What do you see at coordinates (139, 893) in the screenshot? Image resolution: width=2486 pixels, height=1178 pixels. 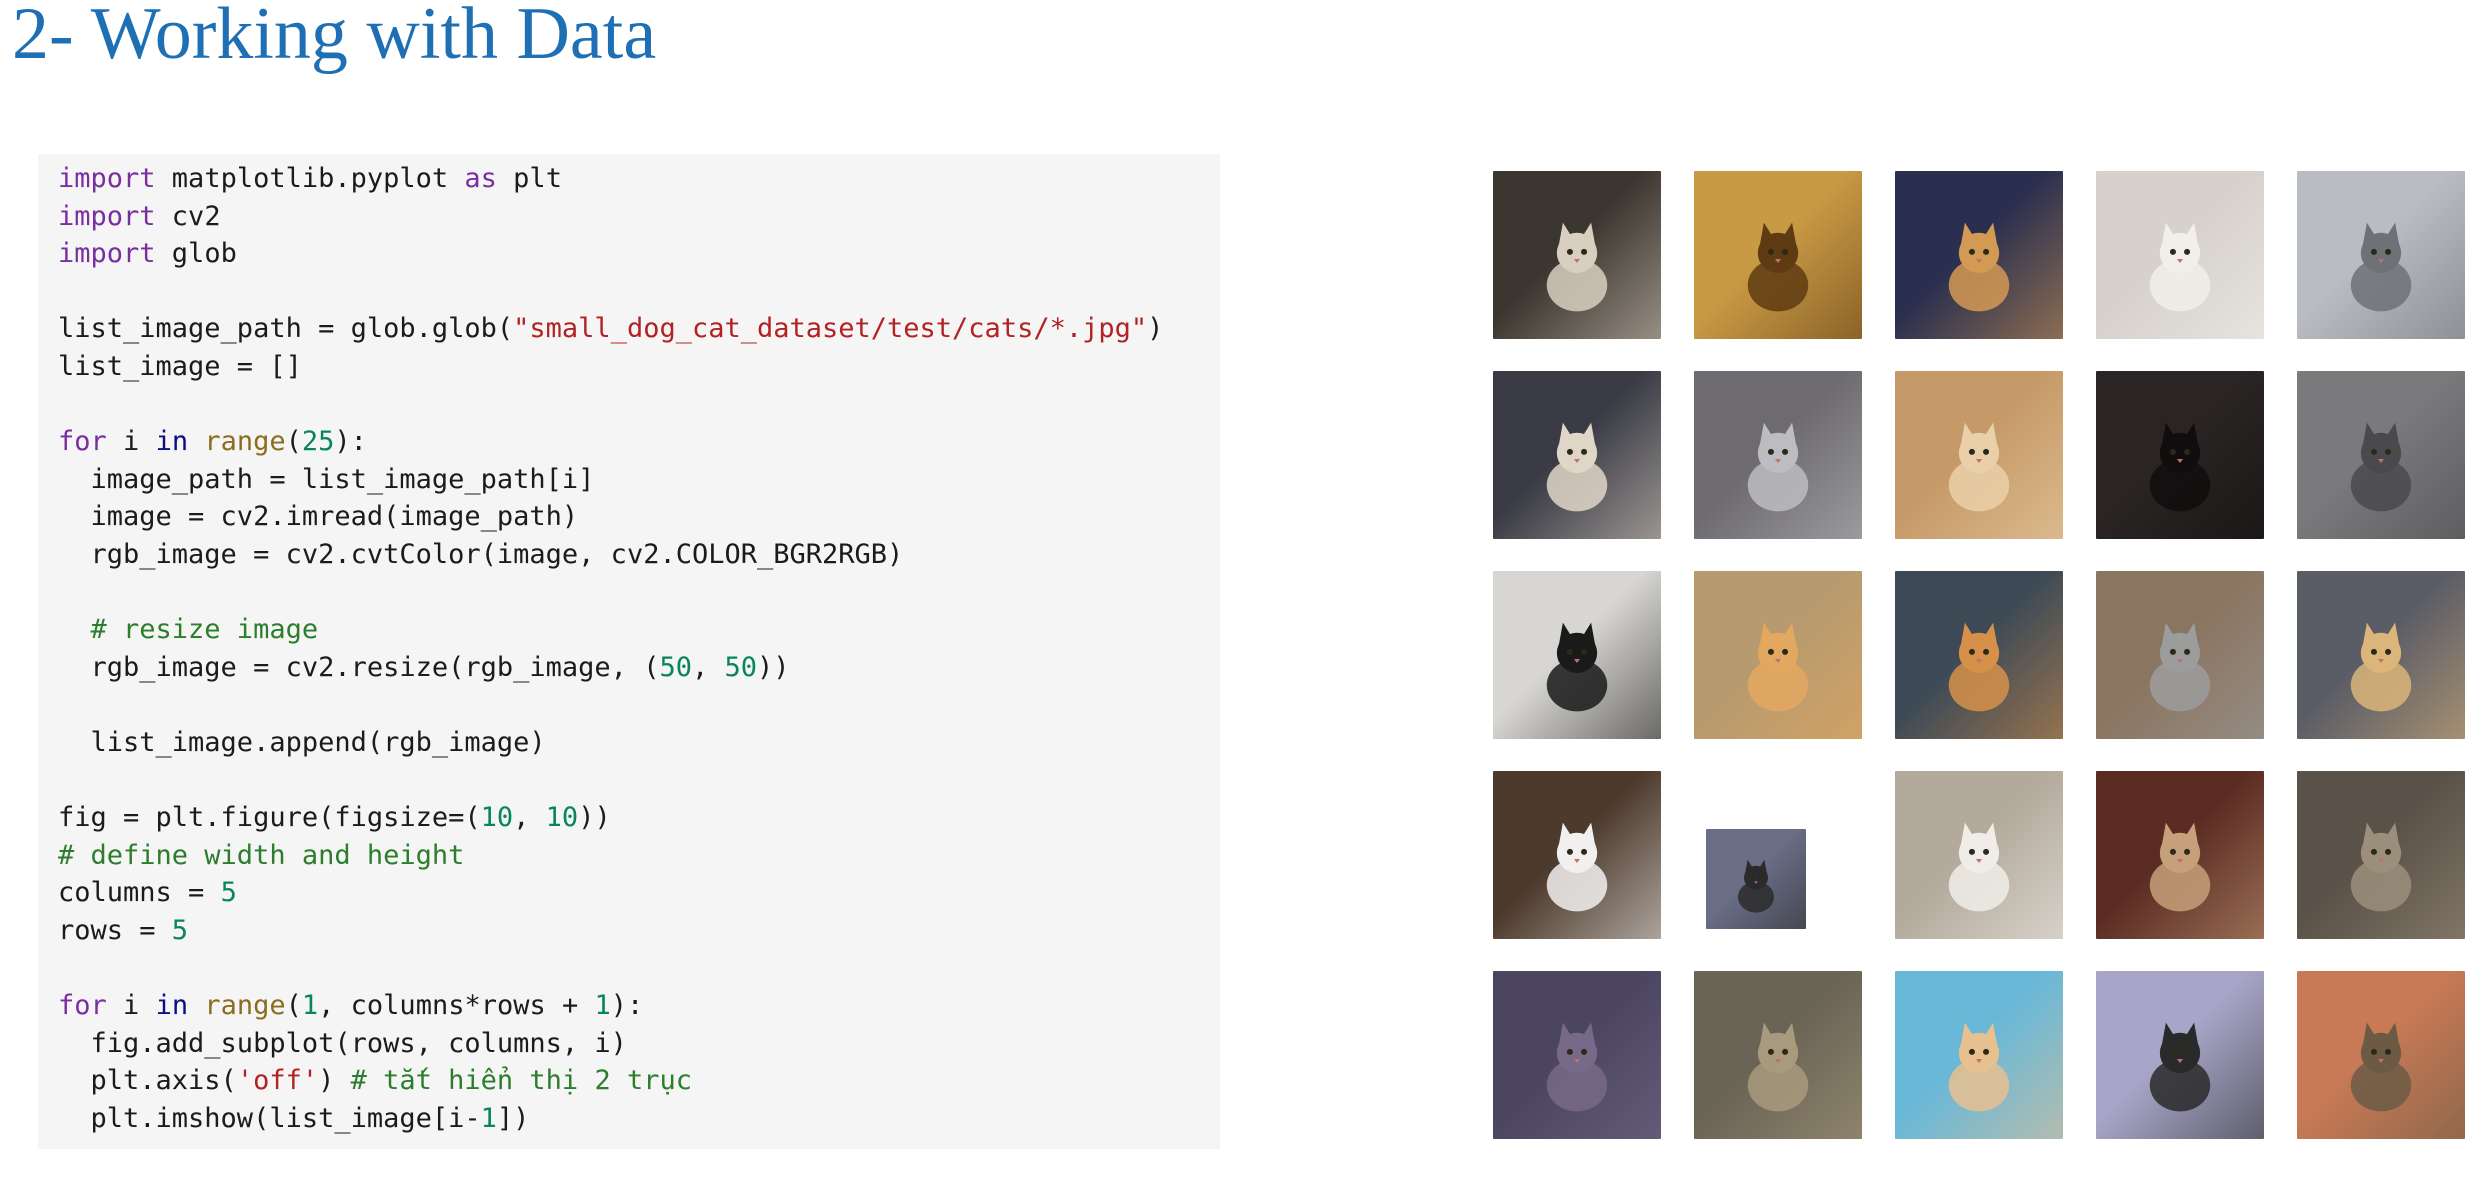 I see `code-token: columns =` at bounding box center [139, 893].